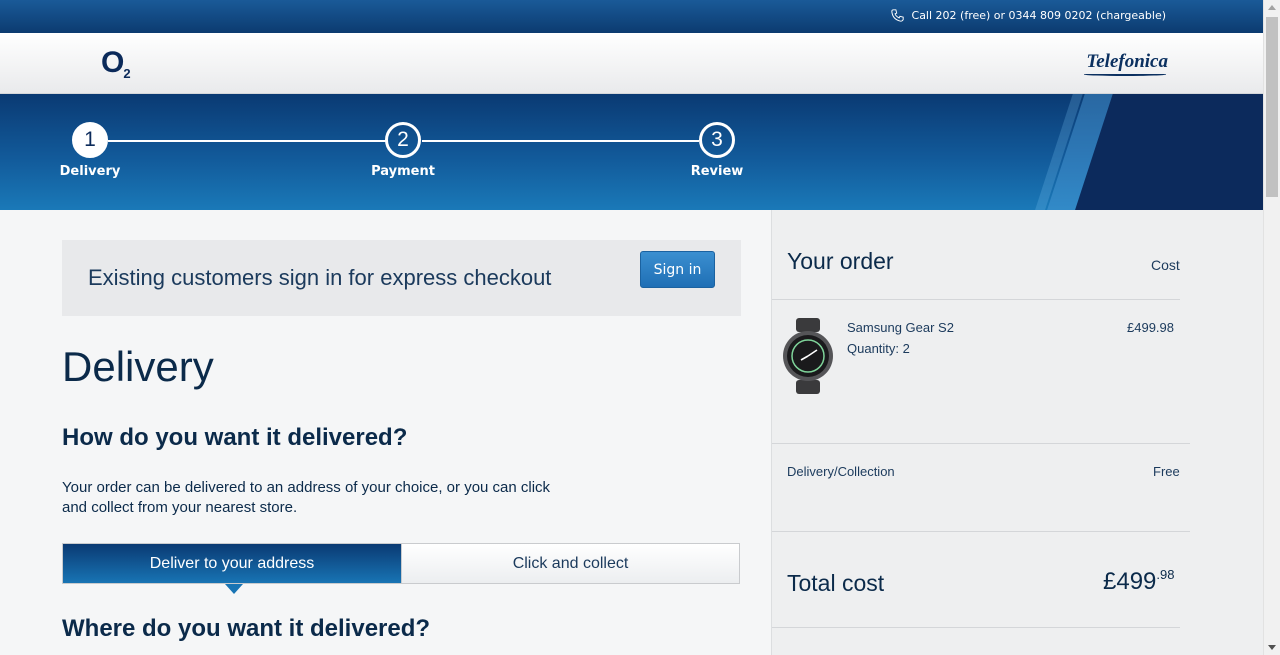  Describe the element at coordinates (840, 261) in the screenshot. I see `order-title: Your order` at that location.